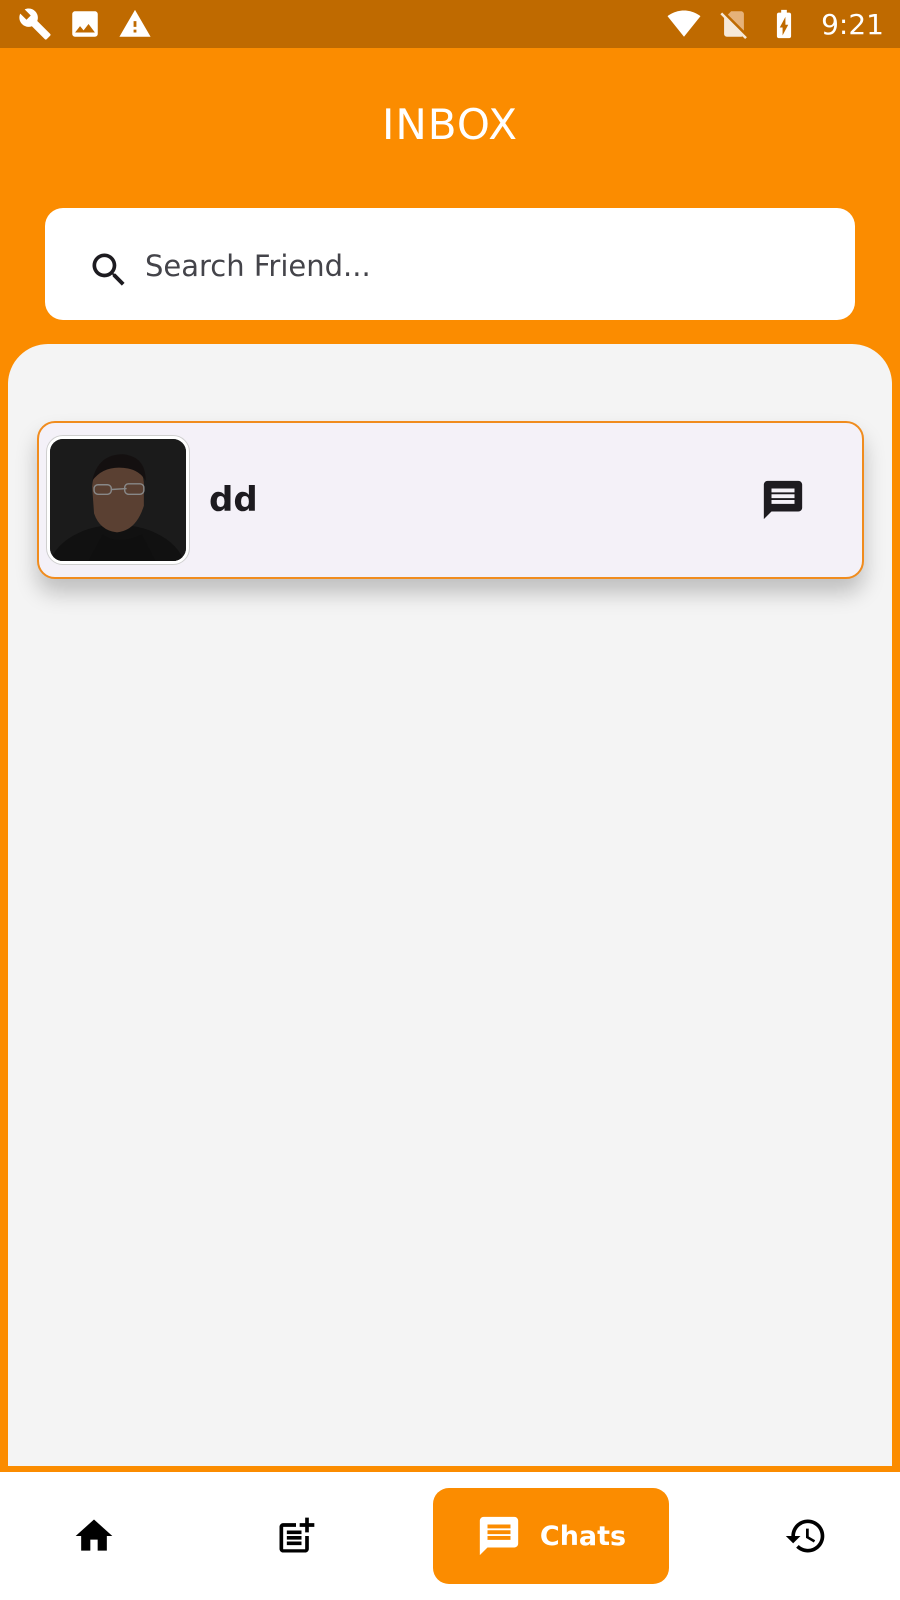 The image size is (900, 1600). What do you see at coordinates (450, 124) in the screenshot?
I see `page-title: INBOX` at bounding box center [450, 124].